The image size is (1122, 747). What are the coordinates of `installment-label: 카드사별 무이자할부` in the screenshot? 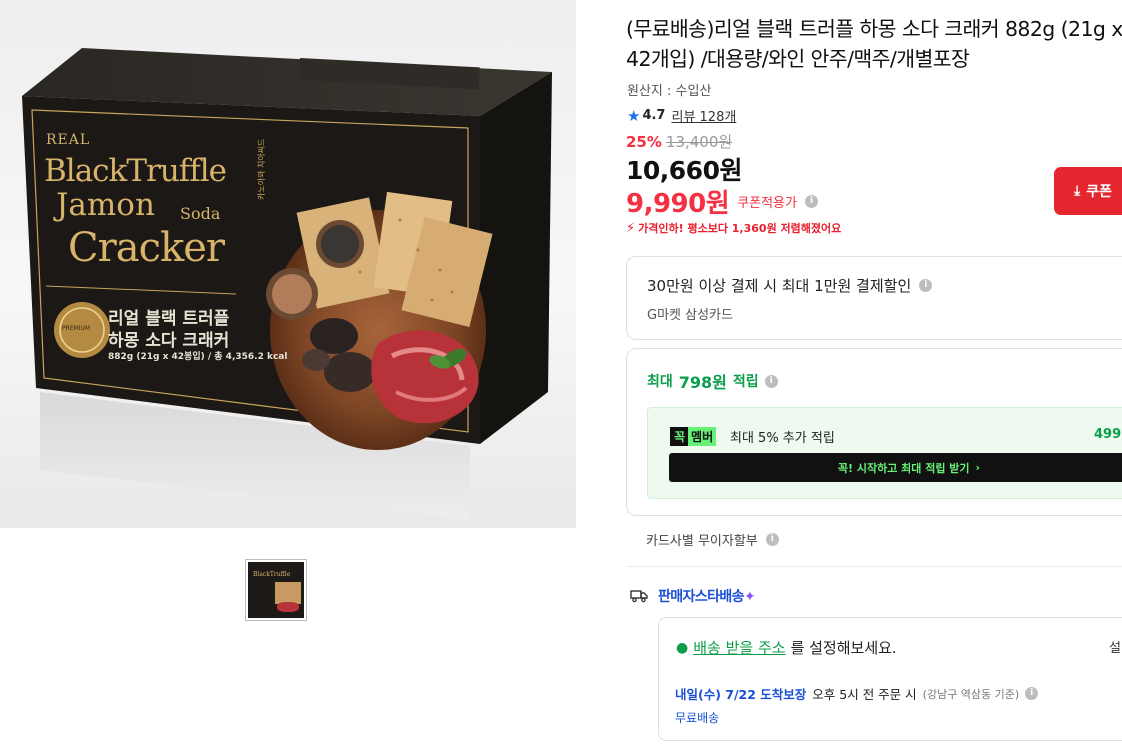 It's located at (702, 541).